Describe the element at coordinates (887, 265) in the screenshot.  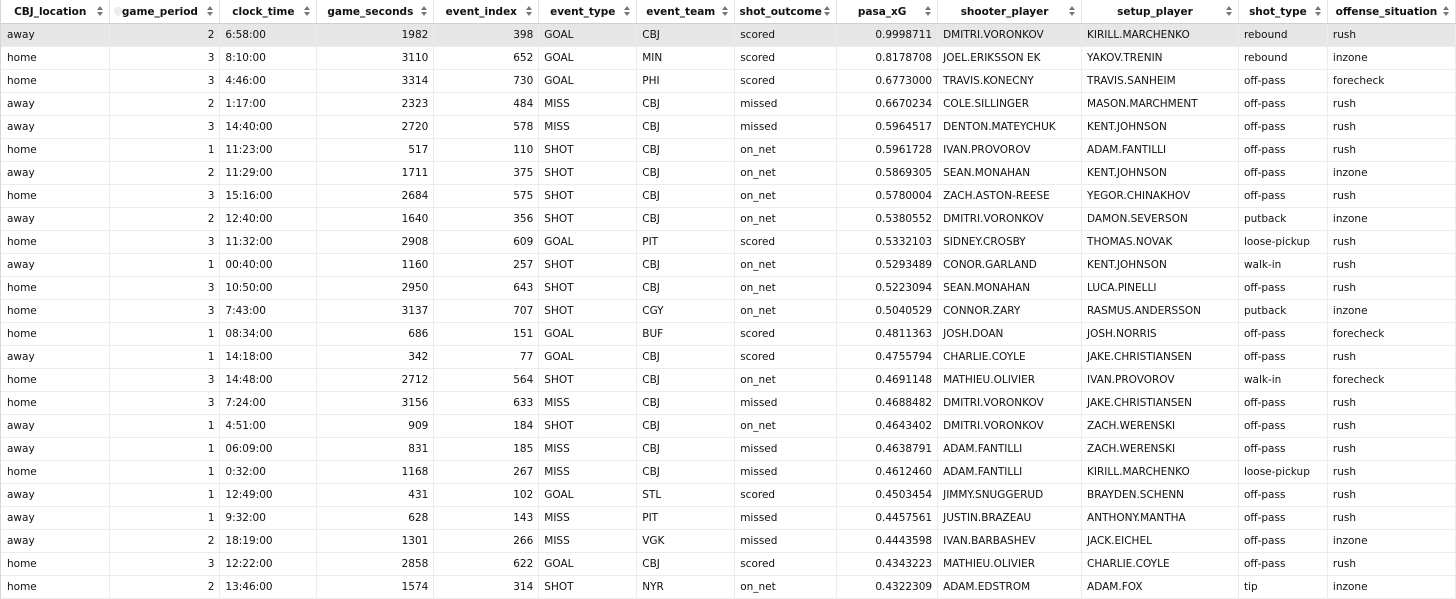
I see `cell-pasa-xg: 0.5293489` at that location.